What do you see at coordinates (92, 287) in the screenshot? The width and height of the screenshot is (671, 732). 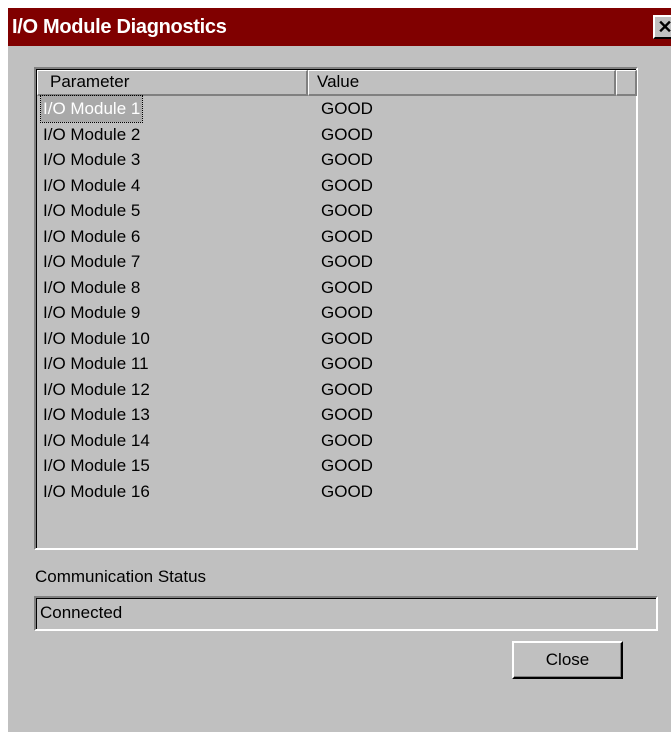 I see `row-parameter: I/O Module 8` at bounding box center [92, 287].